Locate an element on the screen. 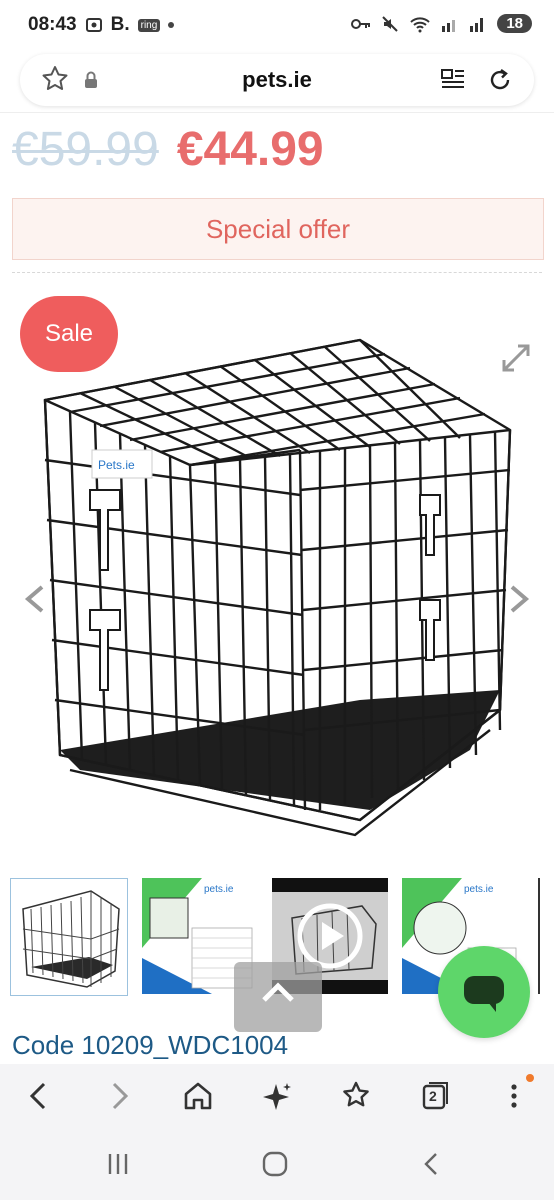 Image resolution: width=554 pixels, height=1200 pixels. home-icon is located at coordinates (198, 1096).